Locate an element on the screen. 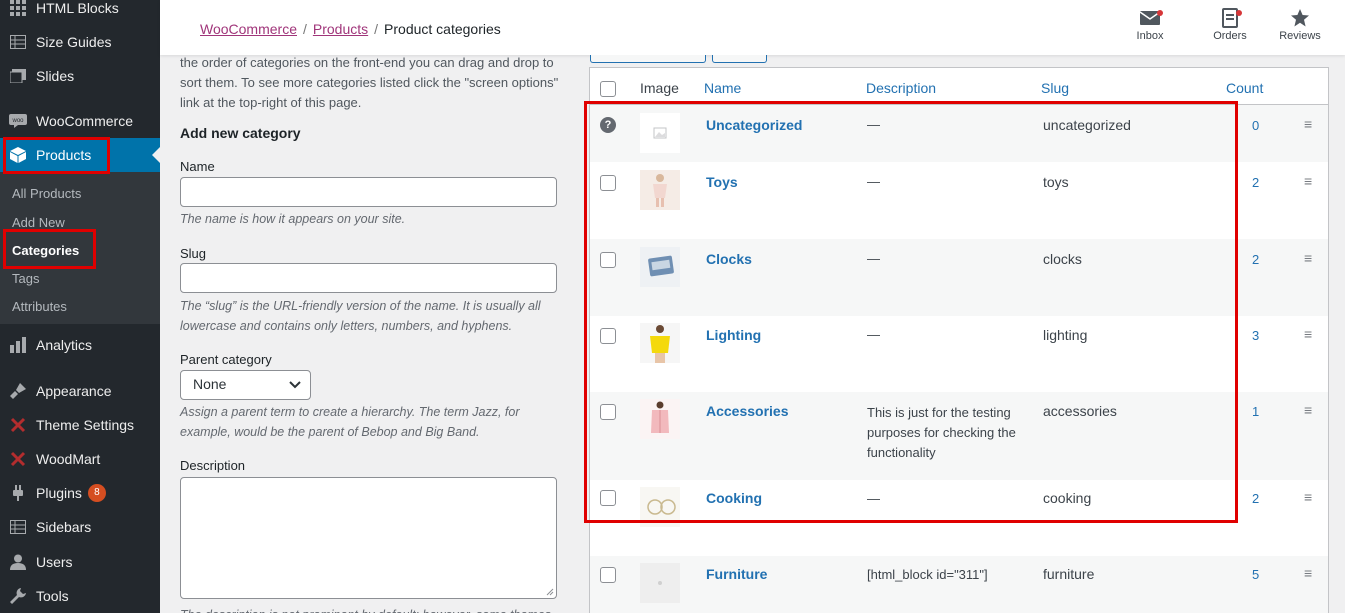 Image resolution: width=1345 pixels, height=613 pixels. parent-select-value: None is located at coordinates (210, 384).